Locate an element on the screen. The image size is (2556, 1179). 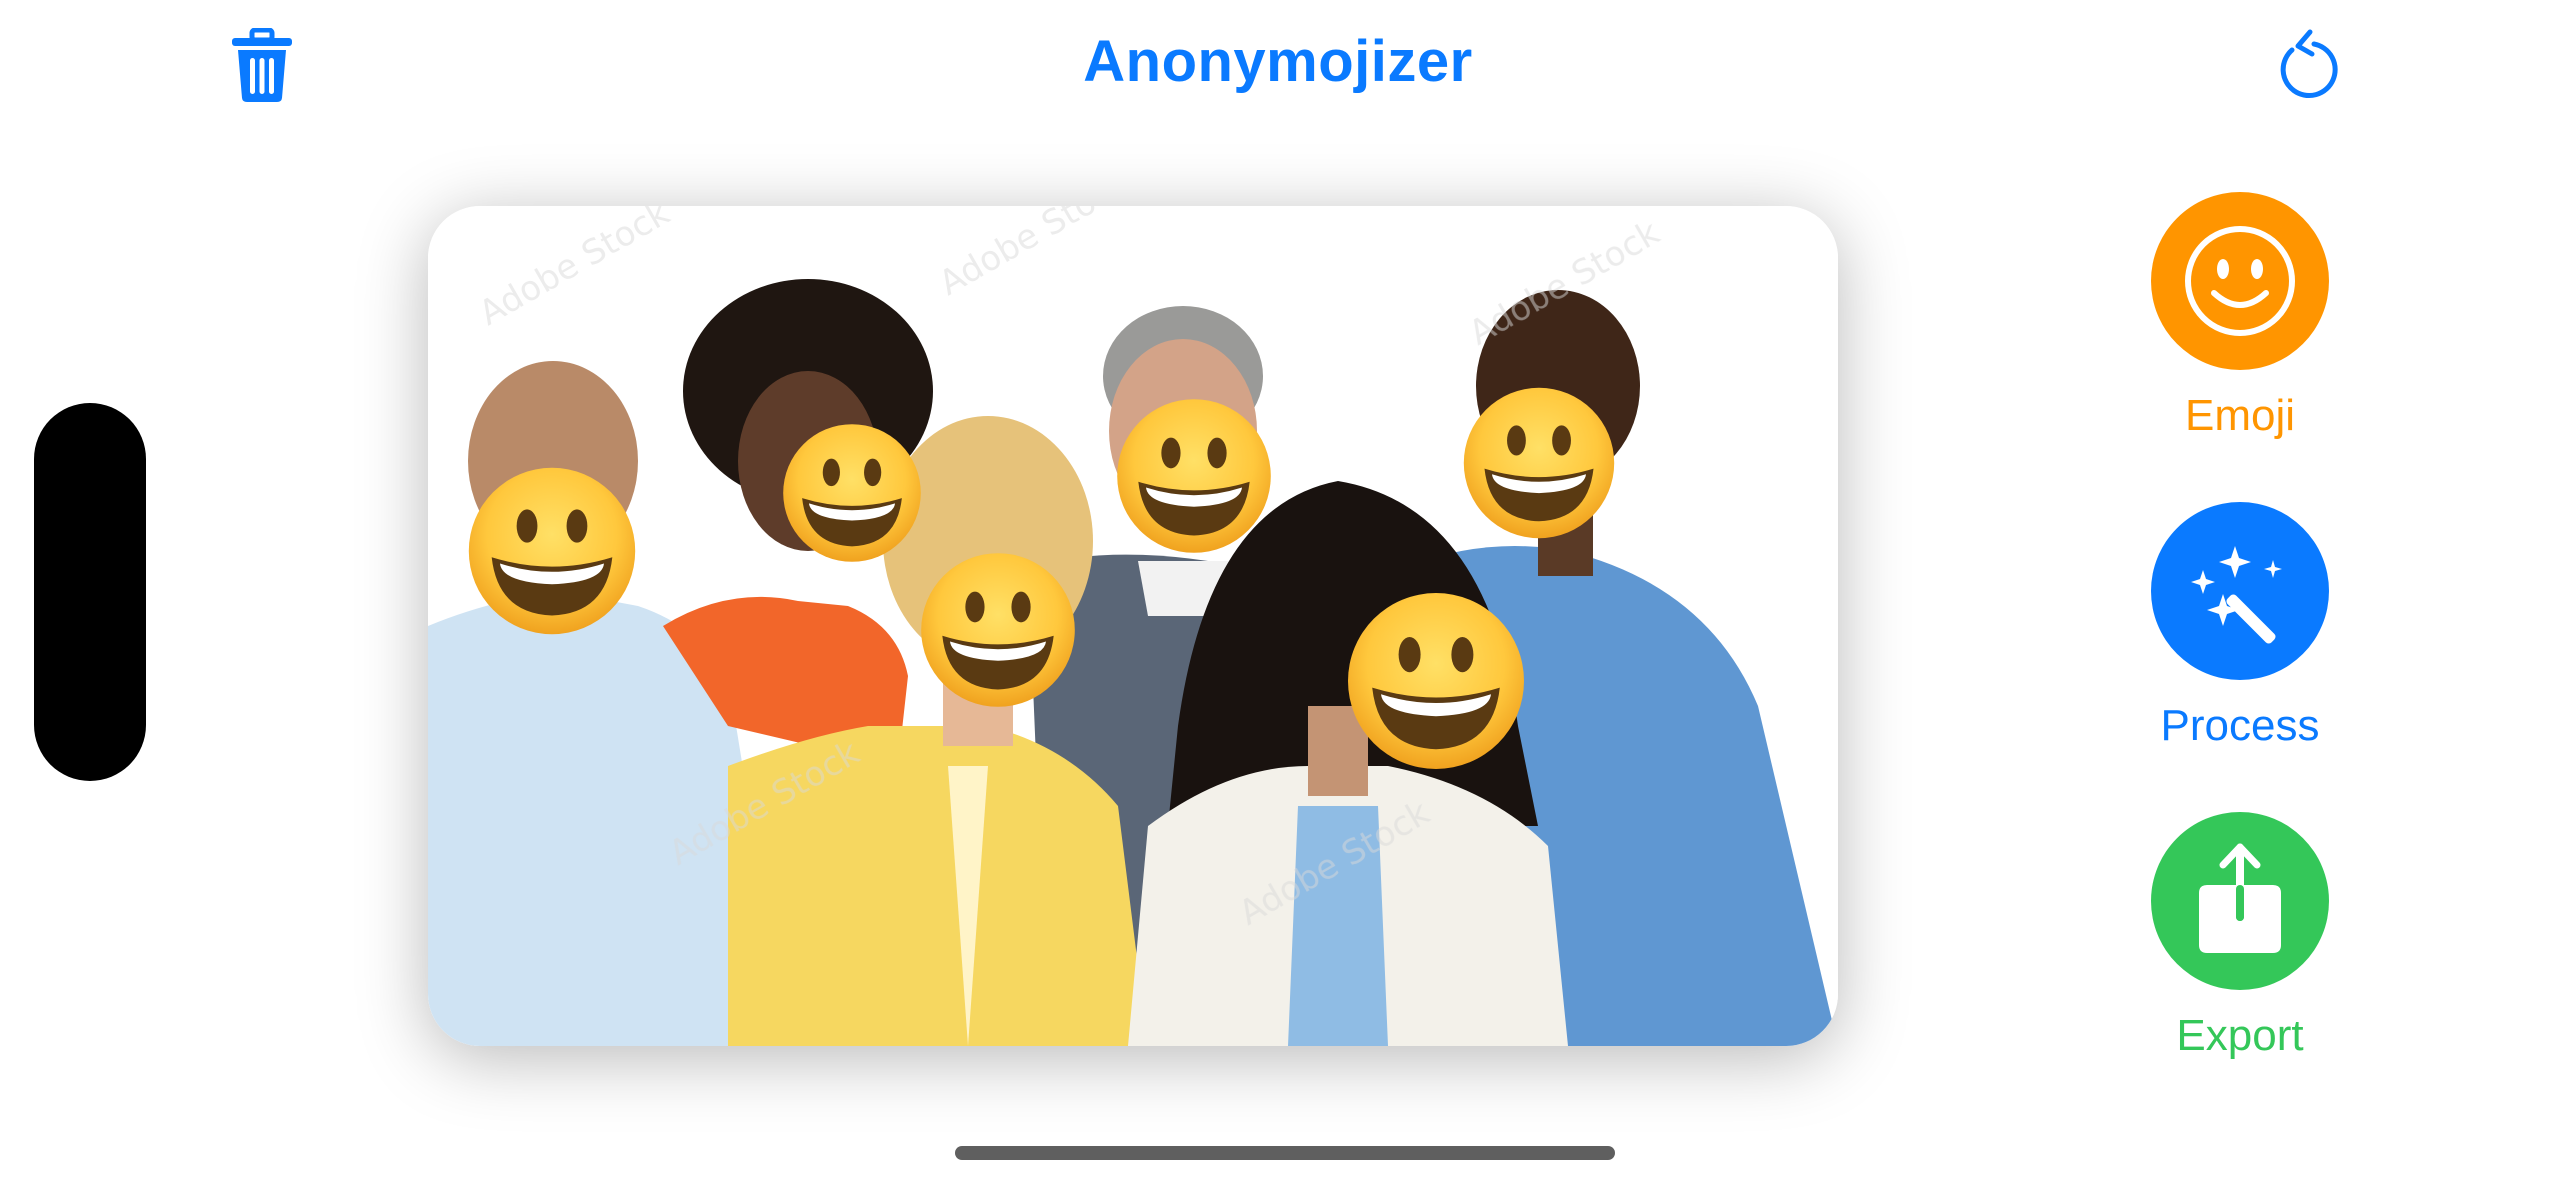
smiley-icon is located at coordinates (2240, 281).